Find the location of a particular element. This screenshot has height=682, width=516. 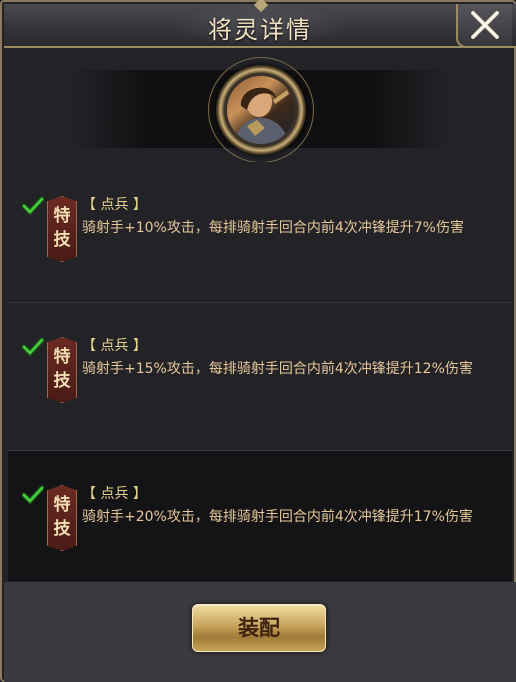

panel-header: 将灵详情 is located at coordinates (260, 24).